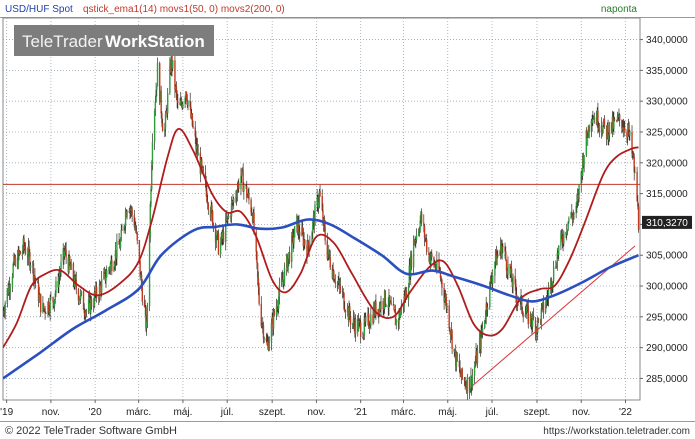  I want to click on last-price-label: 310,3270, so click(667, 223).